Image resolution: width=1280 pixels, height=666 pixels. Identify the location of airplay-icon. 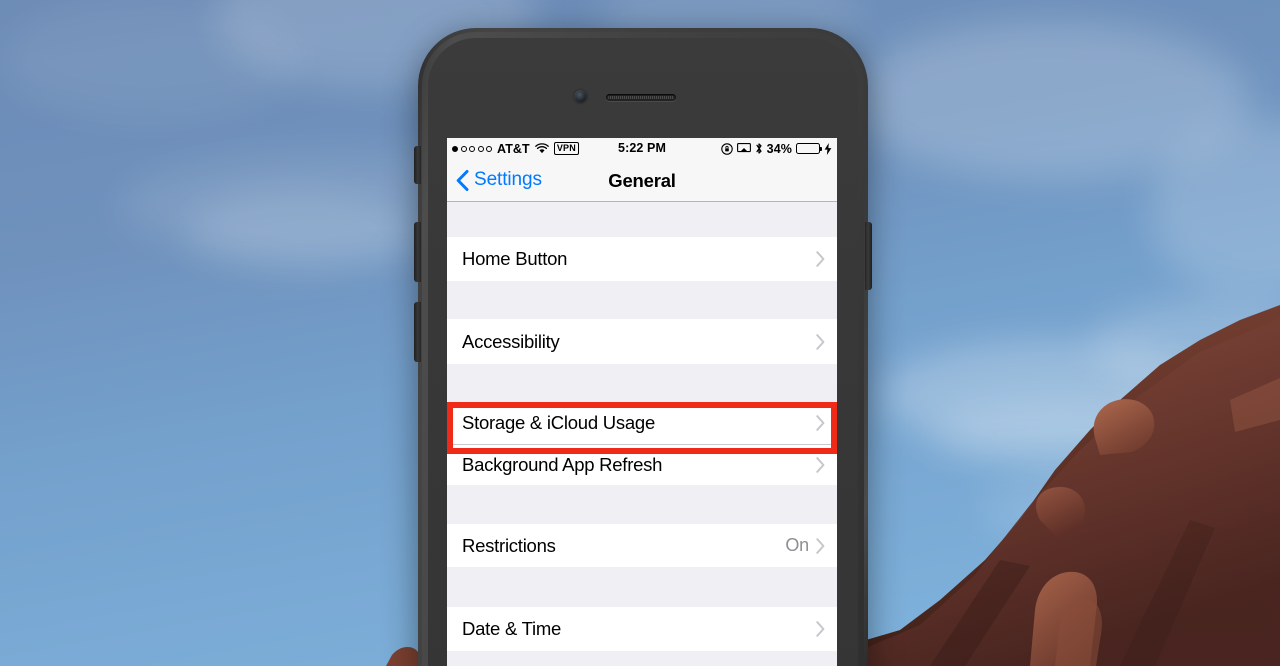
(743, 148).